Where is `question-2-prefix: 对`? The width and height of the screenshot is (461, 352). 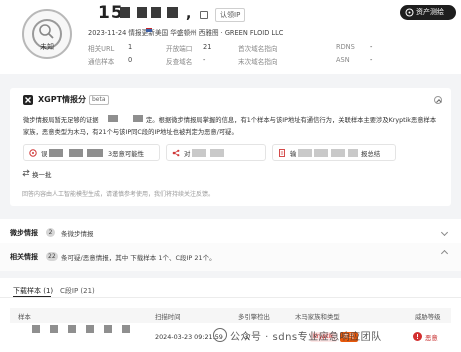 question-2-prefix: 对 is located at coordinates (187, 154).